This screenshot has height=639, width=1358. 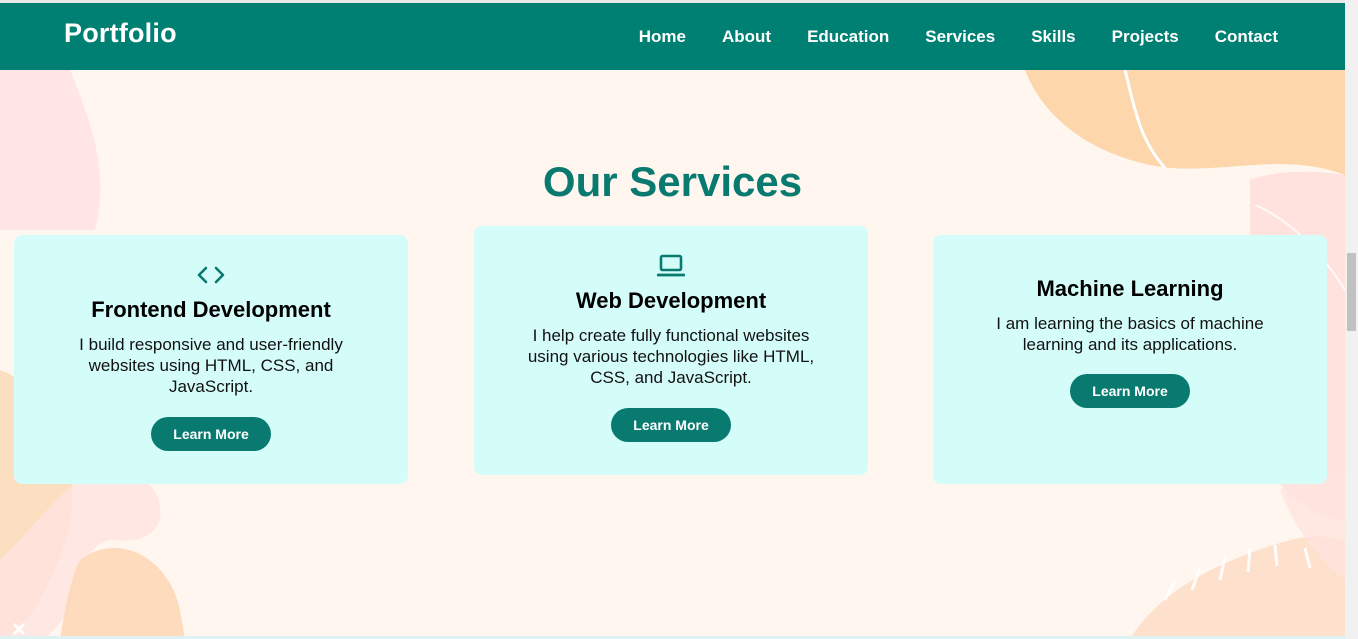 I want to click on nav-link-projects: Projects, so click(x=1145, y=37).